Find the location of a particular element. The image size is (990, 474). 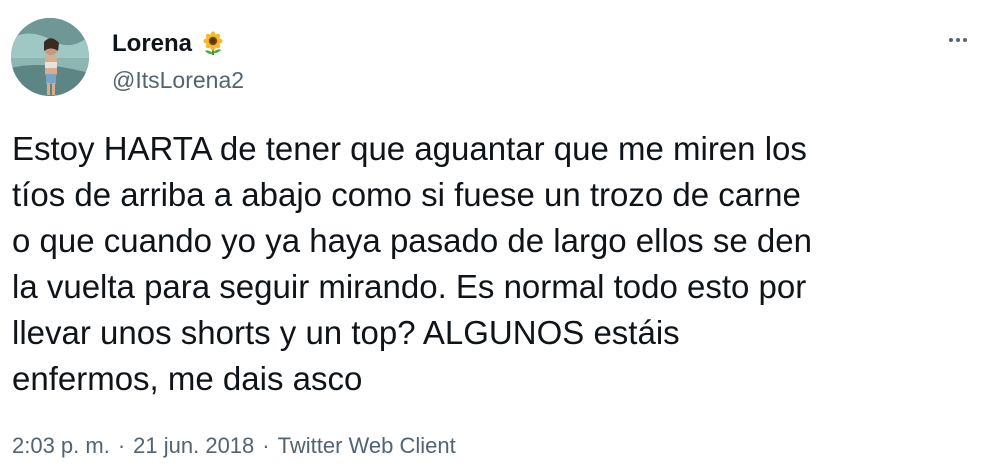

tweet-source: Twitter Web Client is located at coordinates (367, 446).